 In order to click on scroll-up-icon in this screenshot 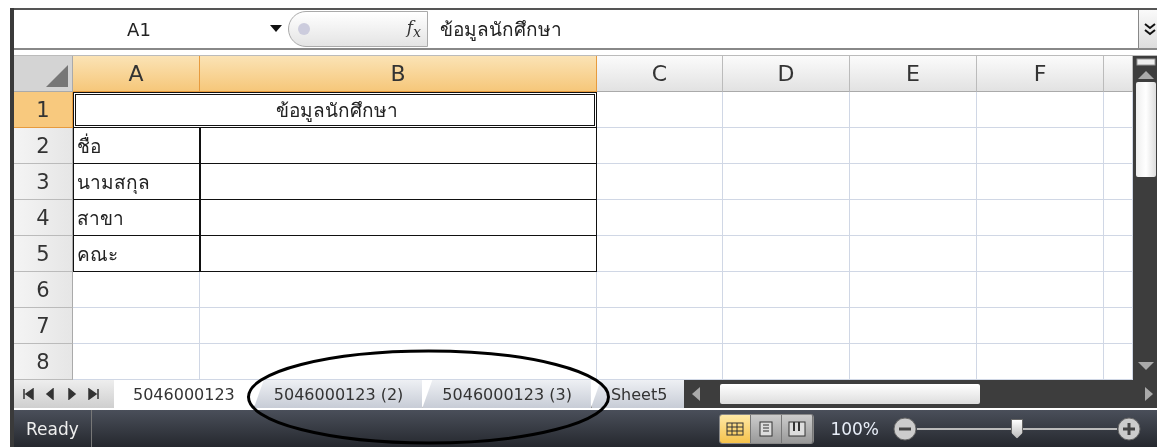, I will do `click(1146, 74)`.